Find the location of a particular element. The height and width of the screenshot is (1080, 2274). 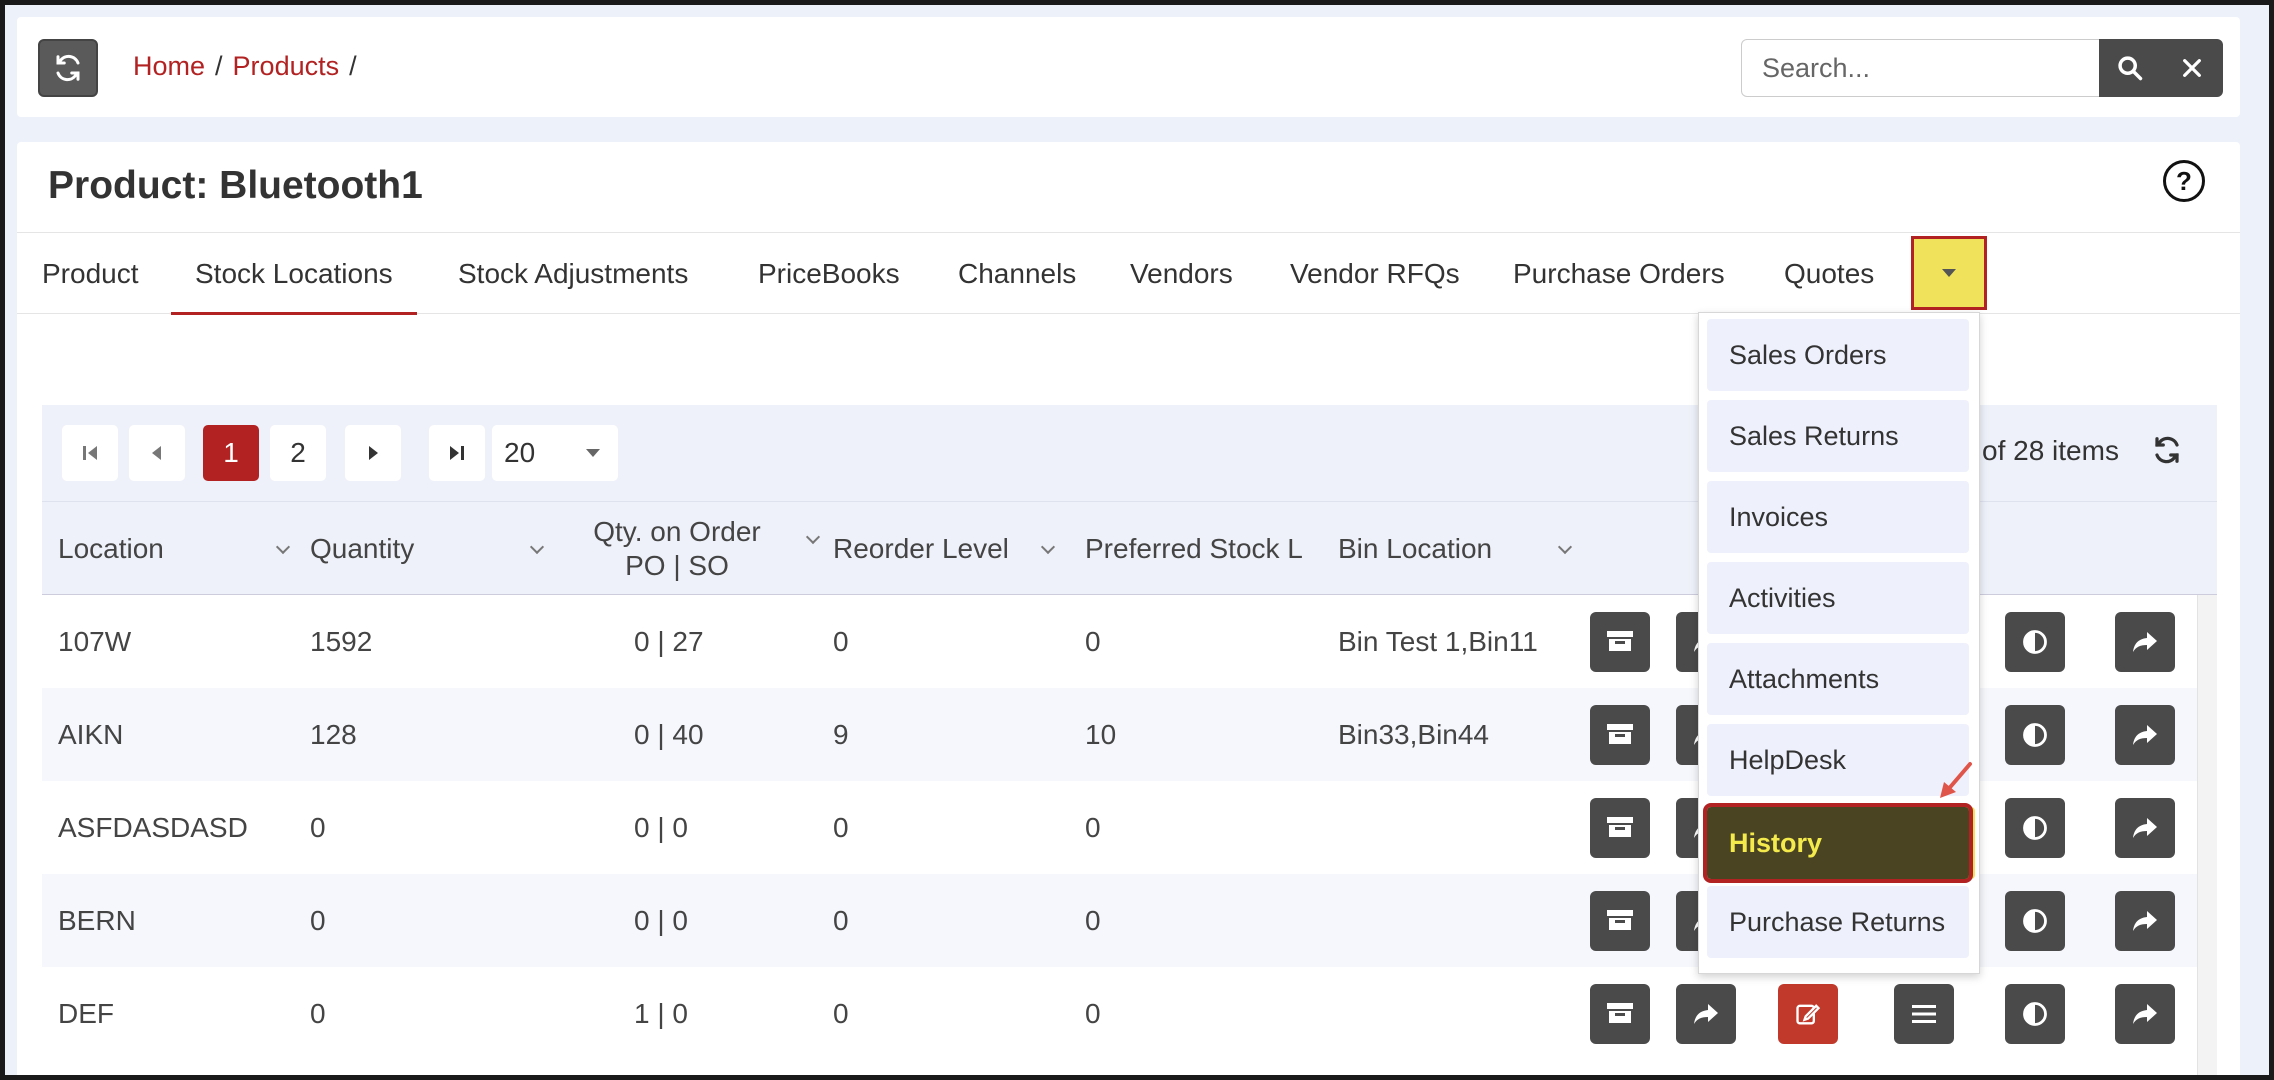

menu-button is located at coordinates (1924, 1014).